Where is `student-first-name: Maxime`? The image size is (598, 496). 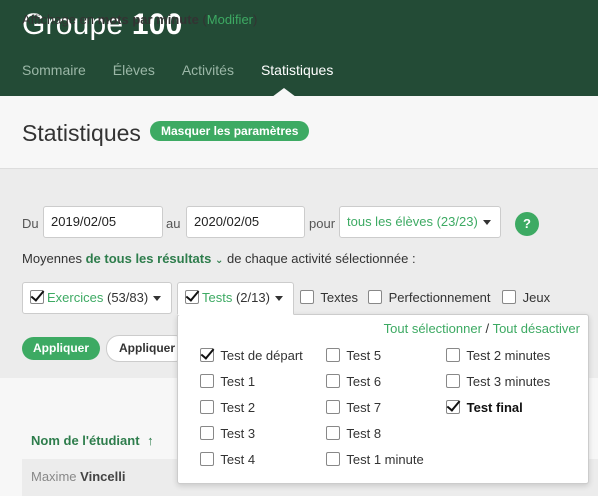 student-first-name: Maxime is located at coordinates (54, 476).